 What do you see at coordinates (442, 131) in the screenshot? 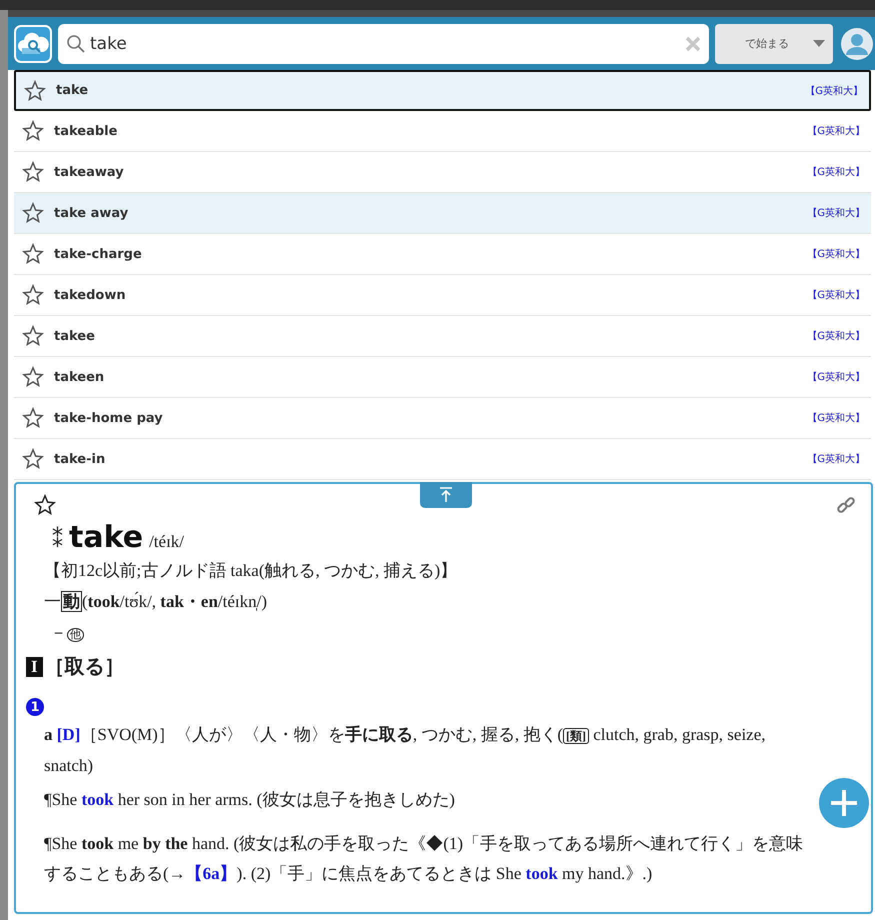
I see `result-row: takeable 【G英和大】` at bounding box center [442, 131].